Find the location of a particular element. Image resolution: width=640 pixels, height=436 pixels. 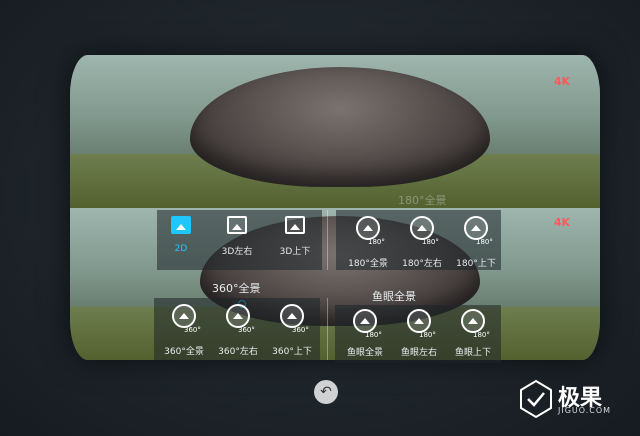

mode-360-top-bottom-button: 360° 360°上下 is located at coordinates (292, 330).